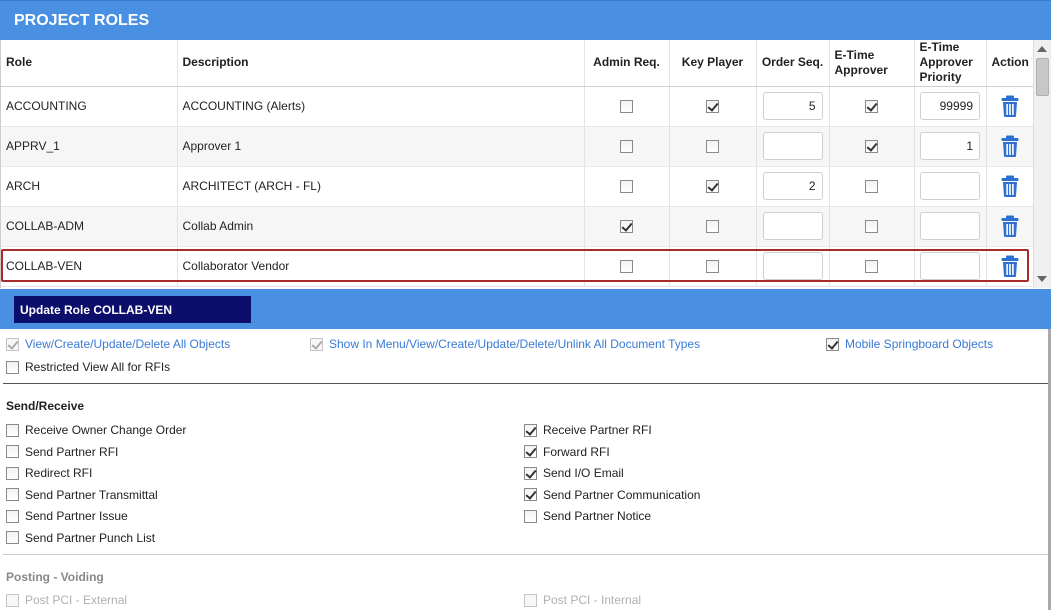  I want to click on permission-option: Send Partner Transmittal, so click(82, 495).